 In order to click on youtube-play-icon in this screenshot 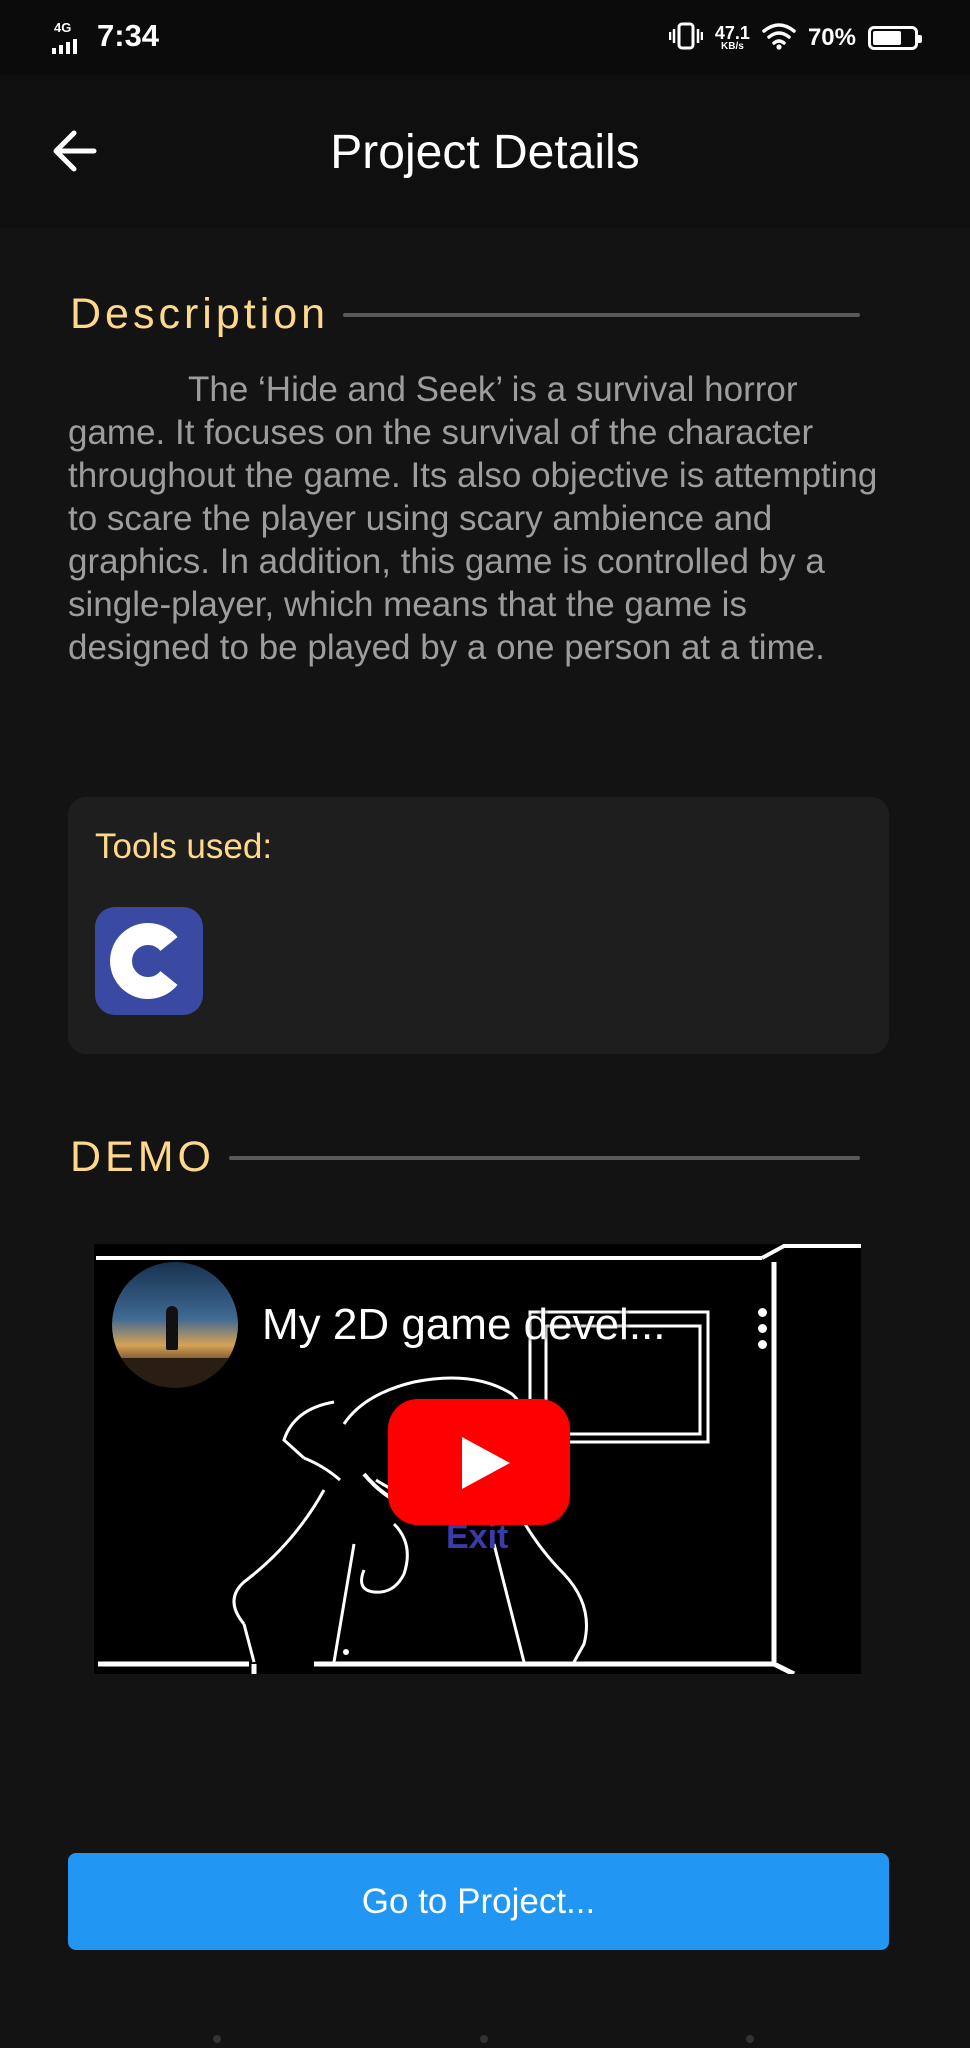, I will do `click(479, 1462)`.